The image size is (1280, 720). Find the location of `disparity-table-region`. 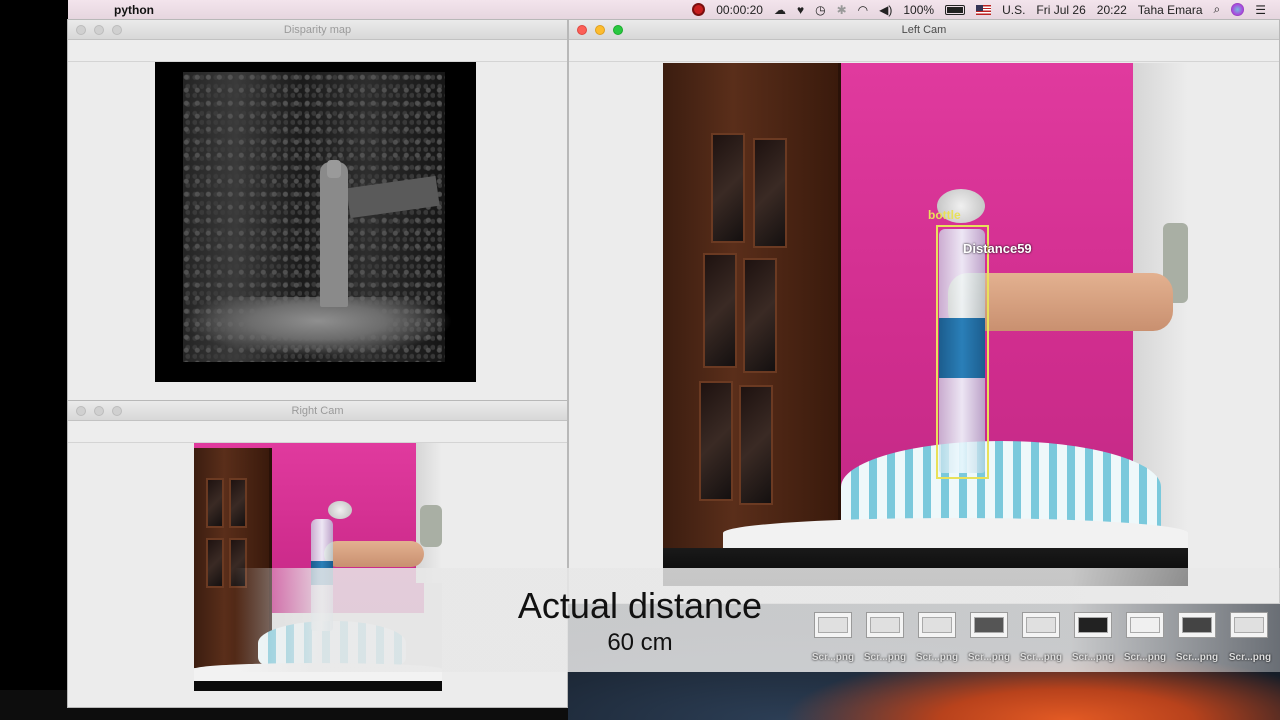

disparity-table-region is located at coordinates (318, 327).